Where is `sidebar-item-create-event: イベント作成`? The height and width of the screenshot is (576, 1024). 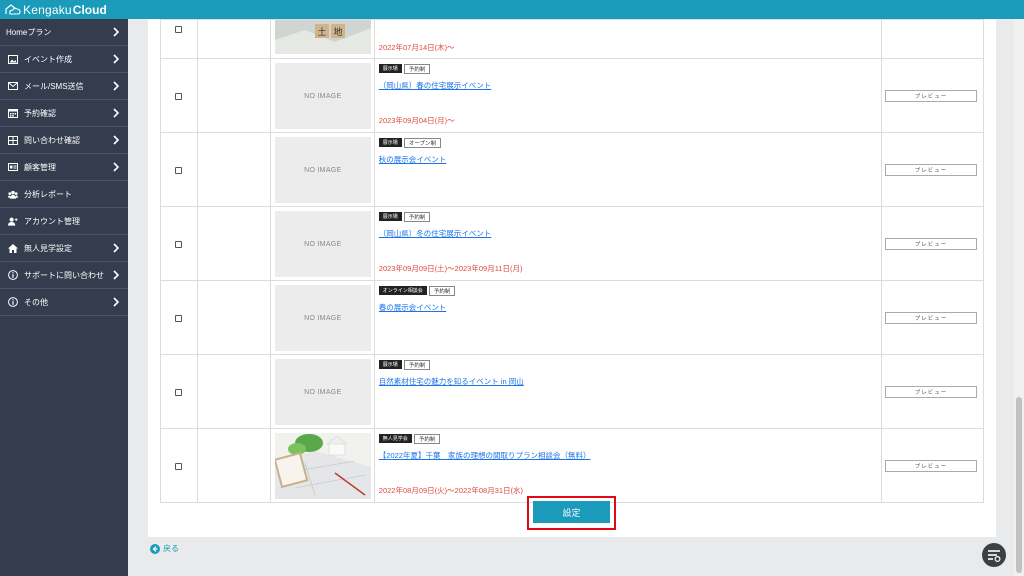 sidebar-item-create-event: イベント作成 is located at coordinates (64, 59).